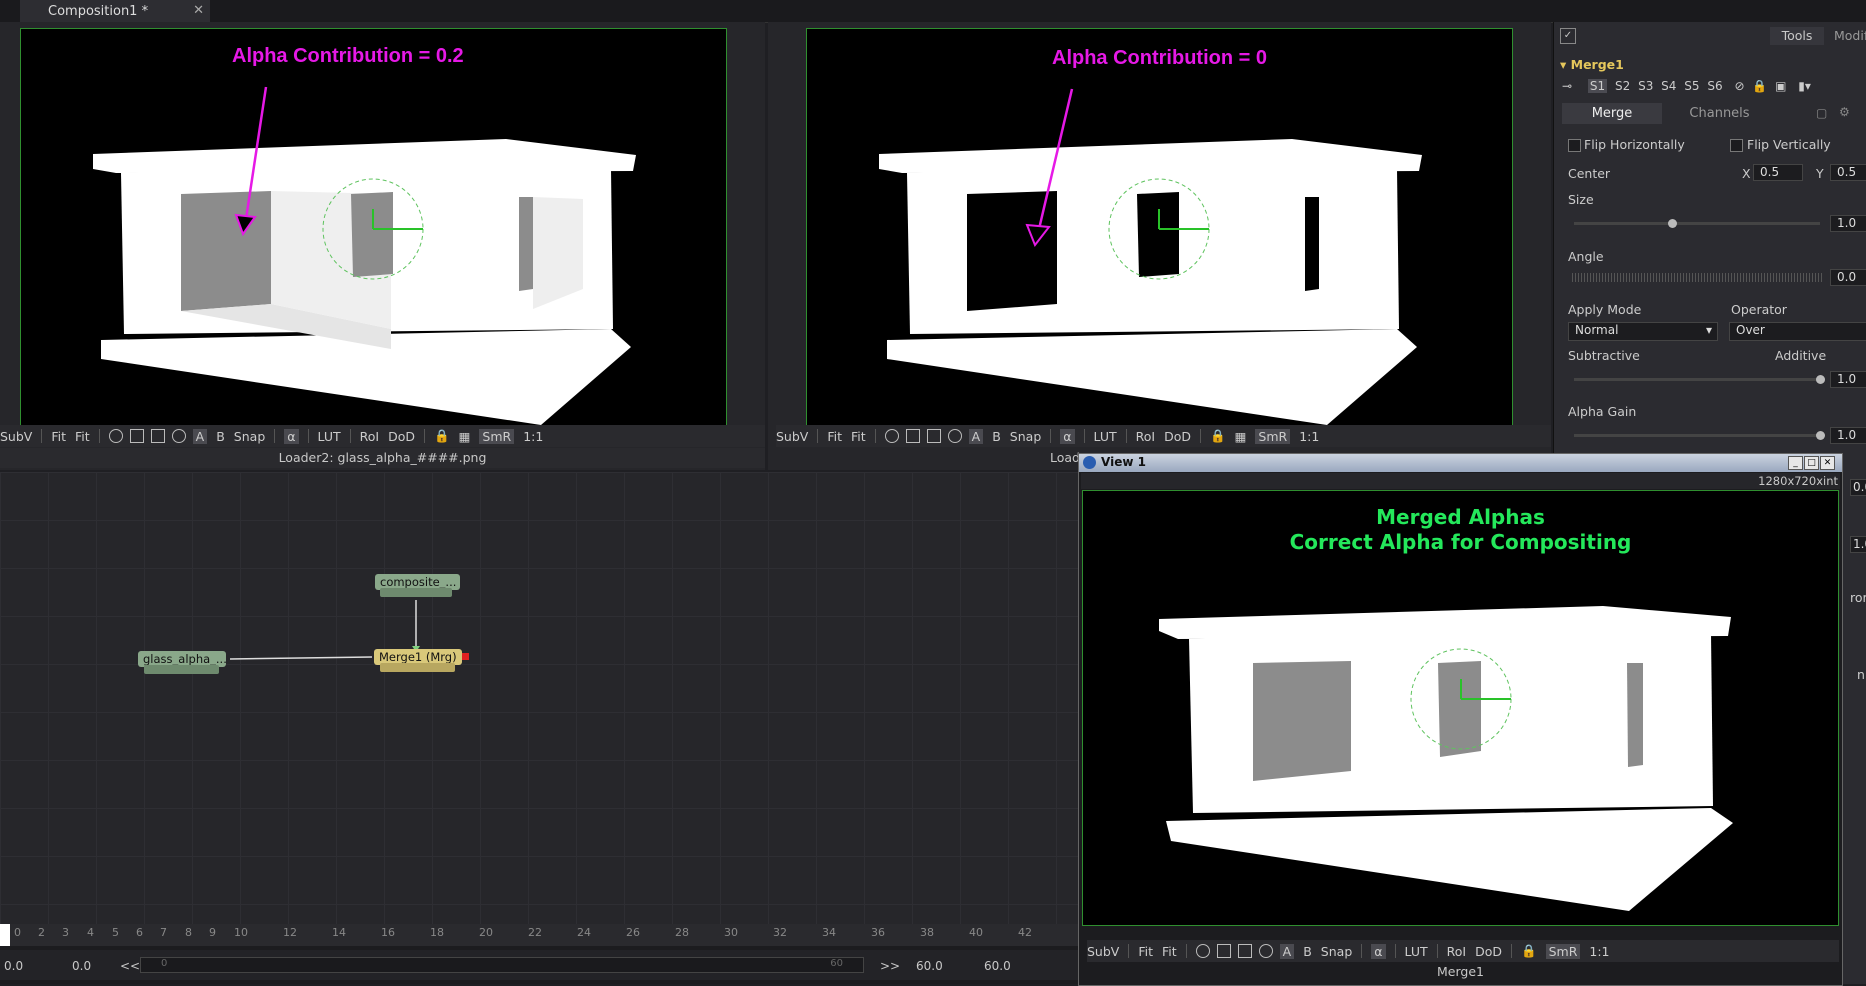 The width and height of the screenshot is (1866, 986). I want to click on size-slider-knob, so click(1672, 223).